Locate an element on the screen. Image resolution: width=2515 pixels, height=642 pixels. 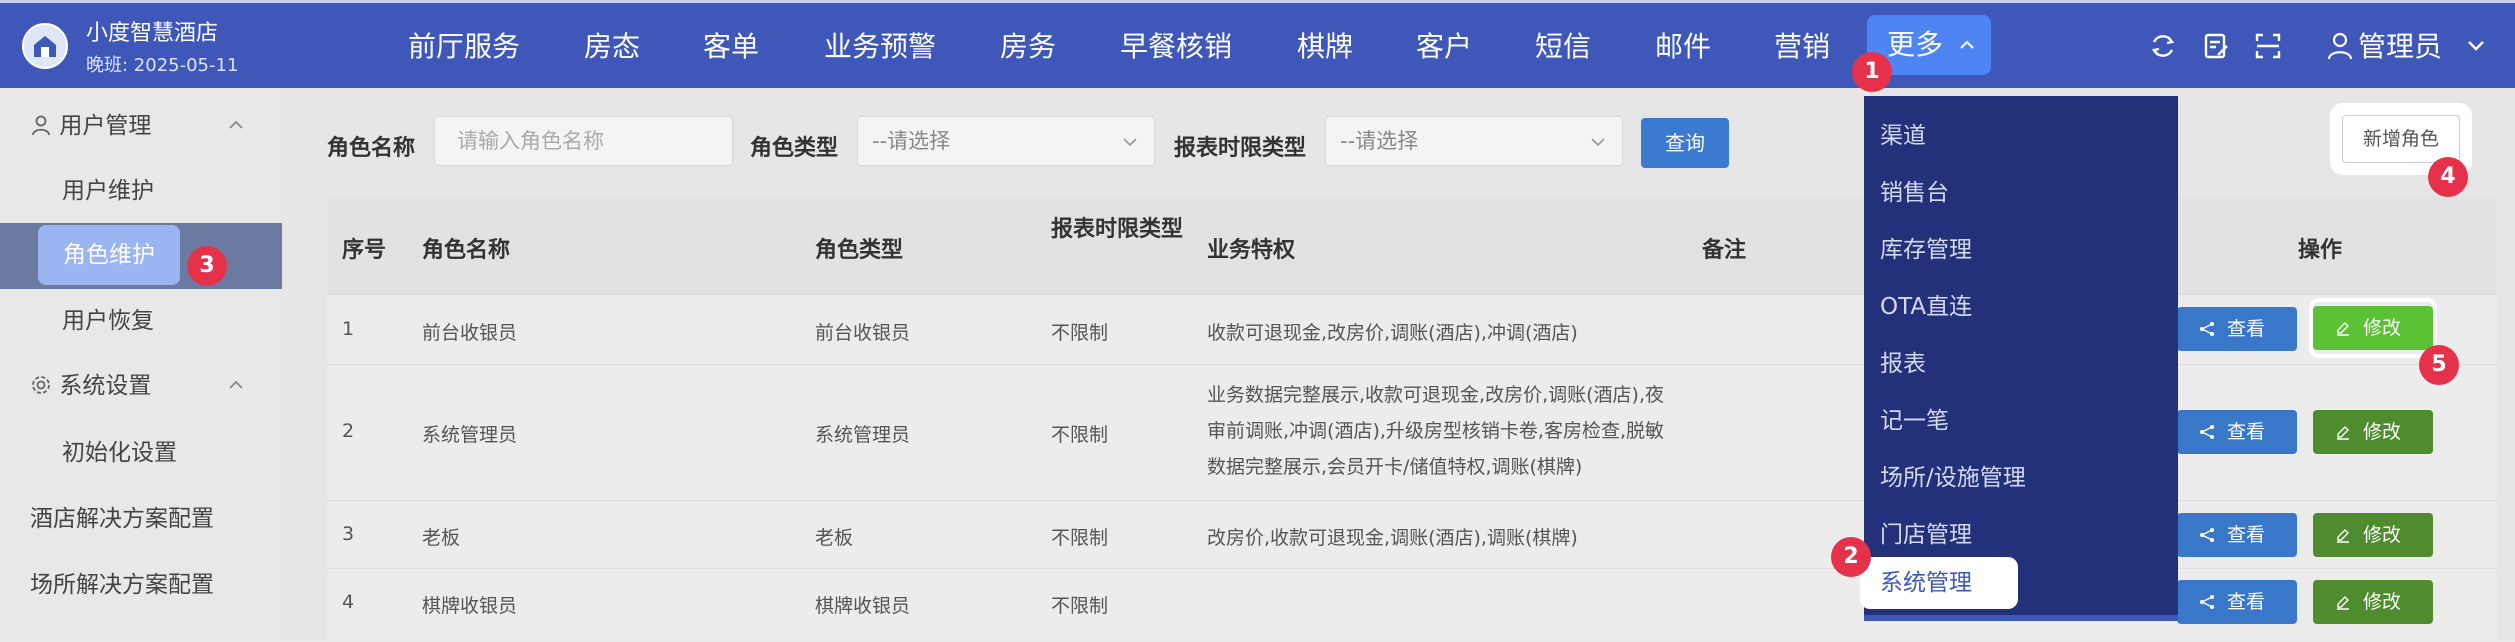
nav-marketing: 营销 is located at coordinates (1802, 47).